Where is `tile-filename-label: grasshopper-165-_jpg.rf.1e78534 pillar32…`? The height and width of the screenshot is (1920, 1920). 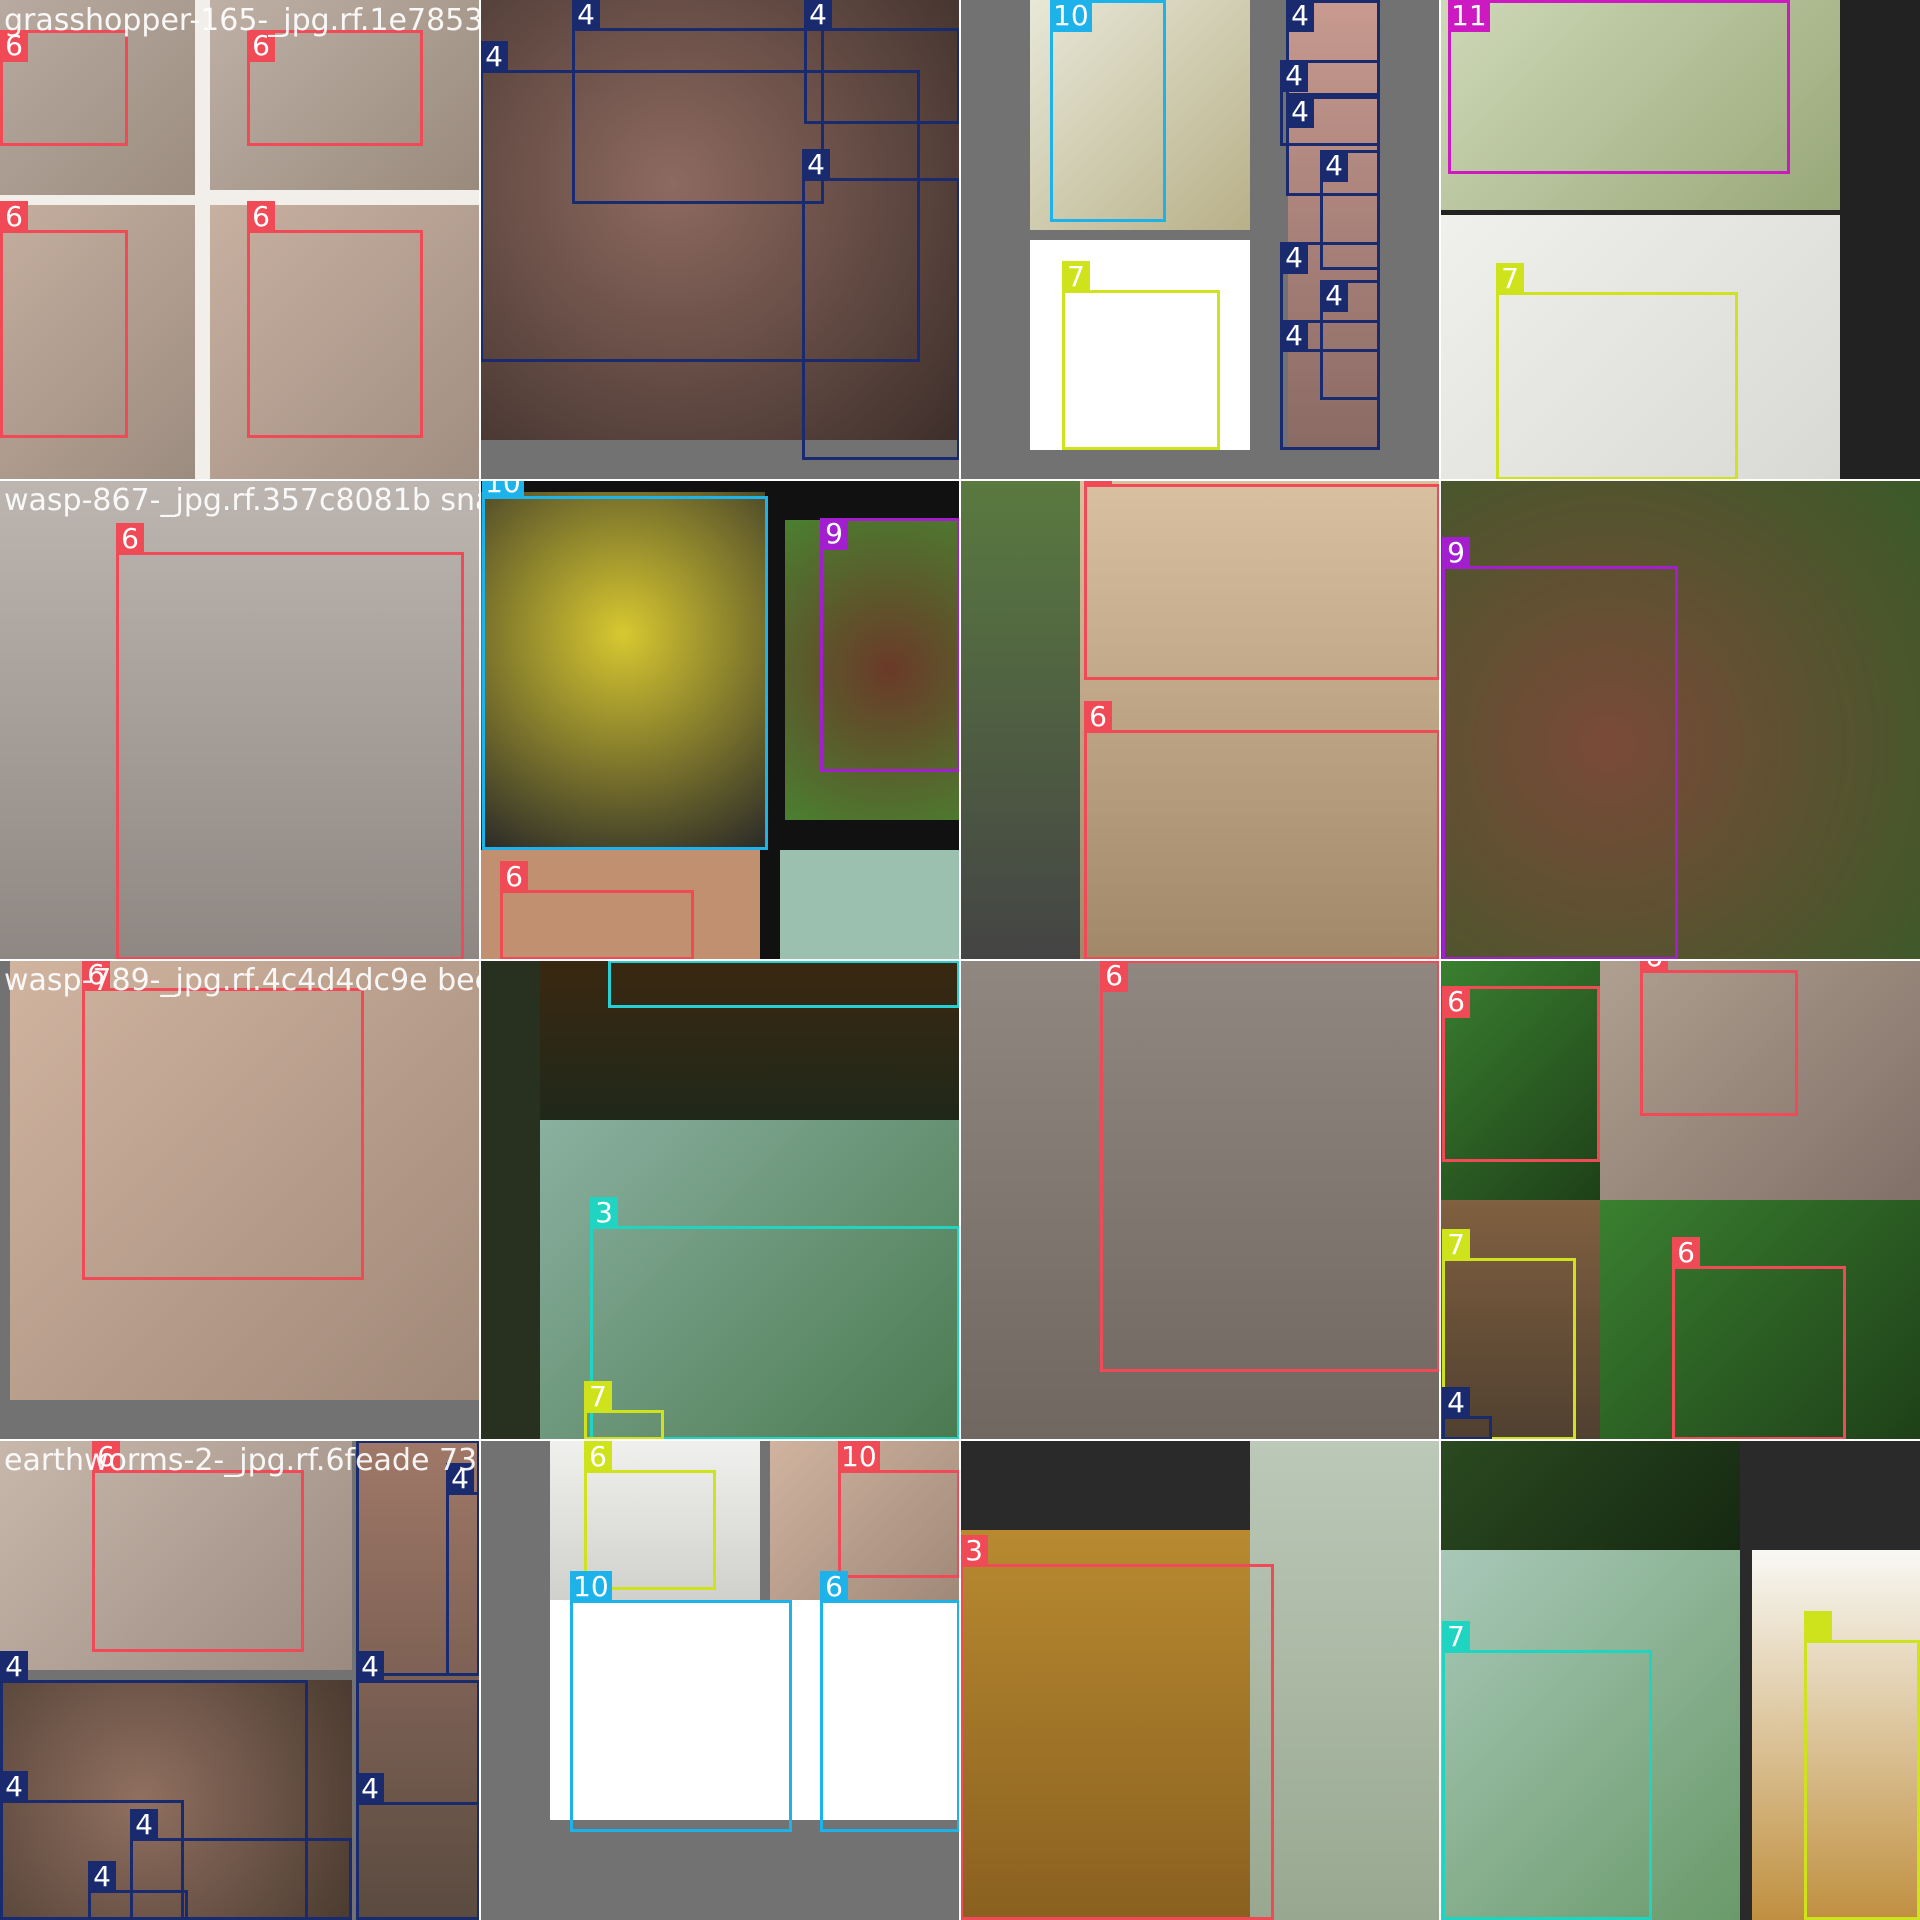
tile-filename-label: grasshopper-165-_jpg.rf.1e78534 pillar32… is located at coordinates (242, 20).